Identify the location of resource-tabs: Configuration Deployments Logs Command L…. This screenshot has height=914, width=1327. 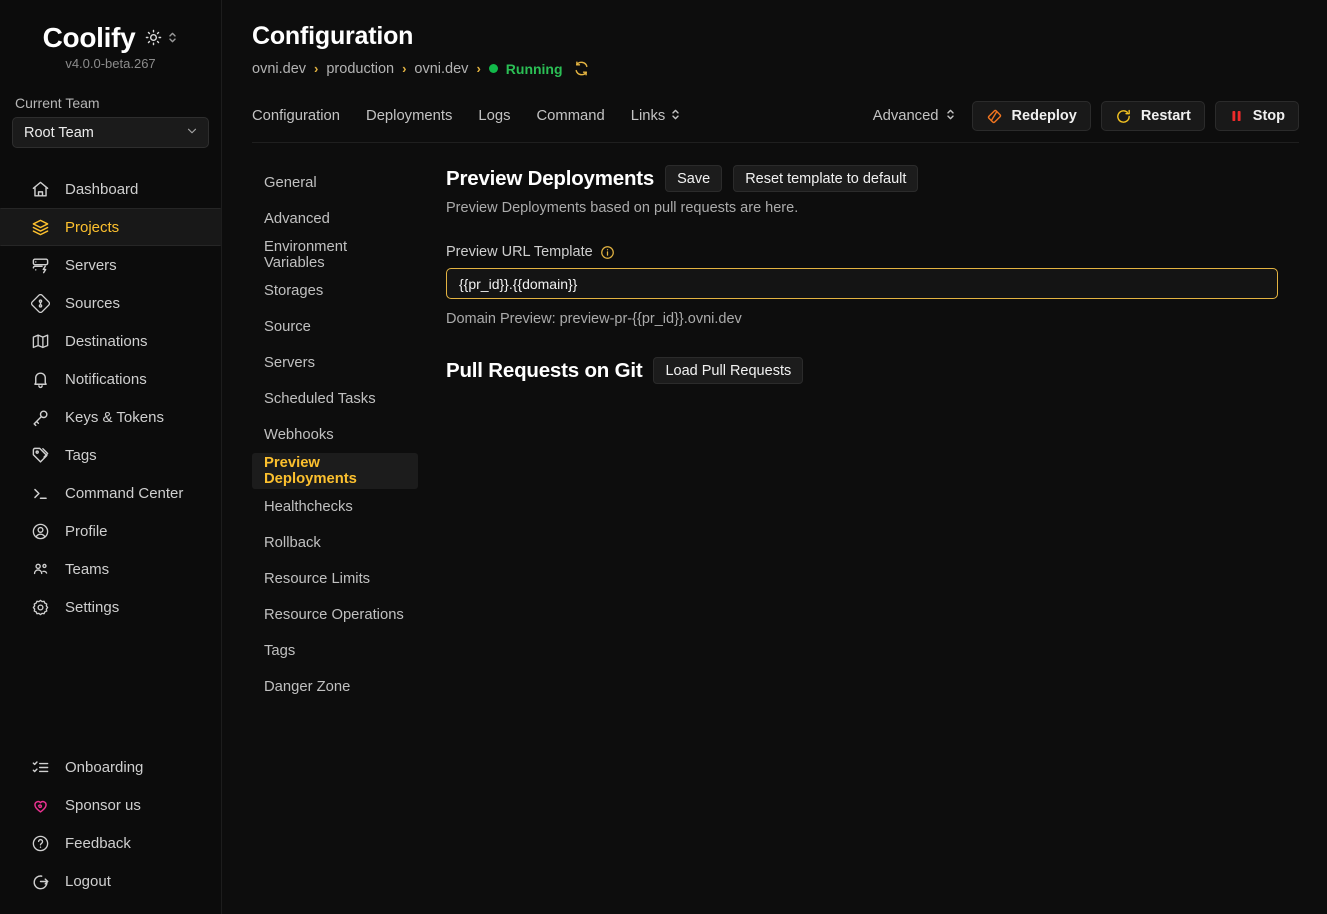
(466, 116).